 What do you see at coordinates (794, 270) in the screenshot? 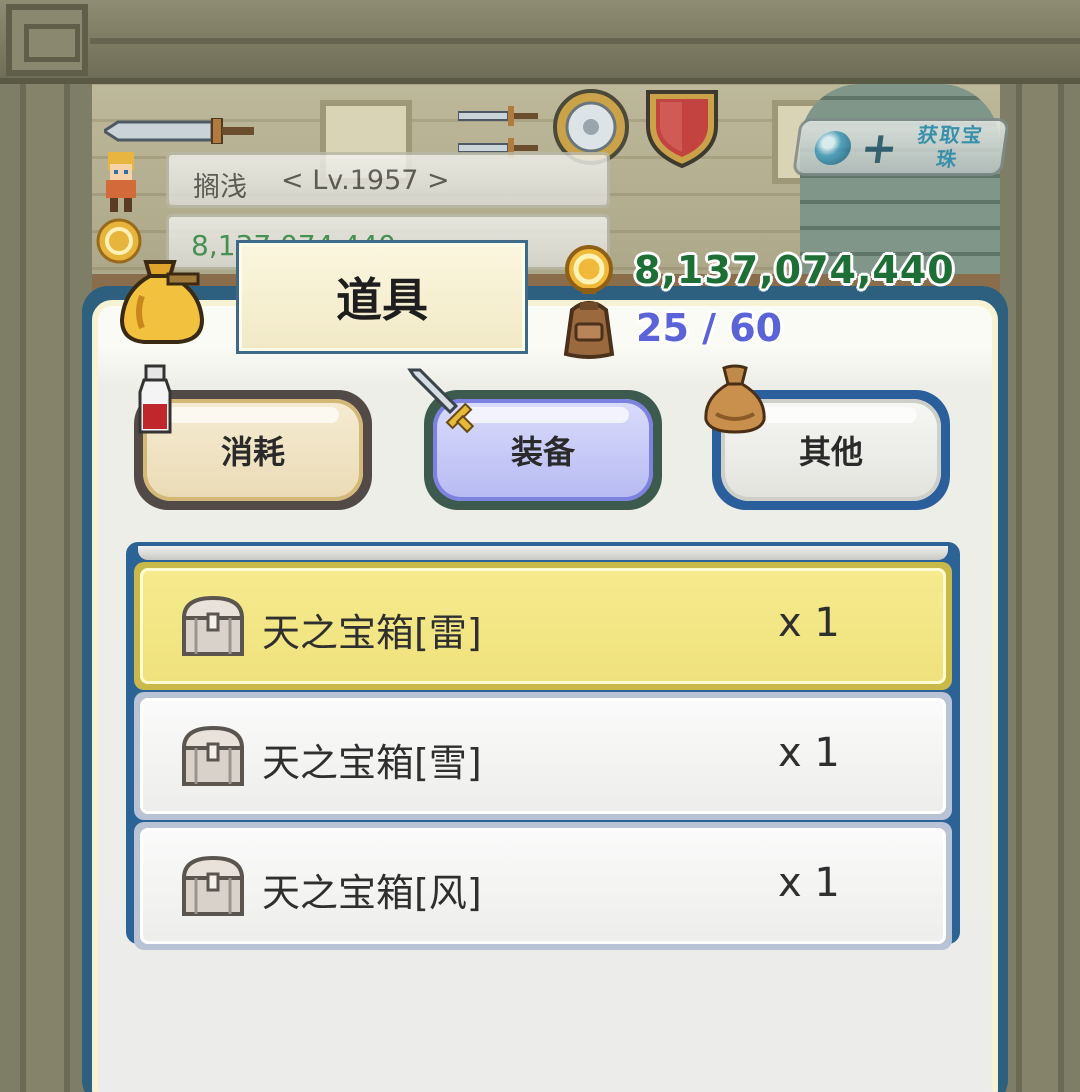
I see `gold-amount: 8,137,074,440` at bounding box center [794, 270].